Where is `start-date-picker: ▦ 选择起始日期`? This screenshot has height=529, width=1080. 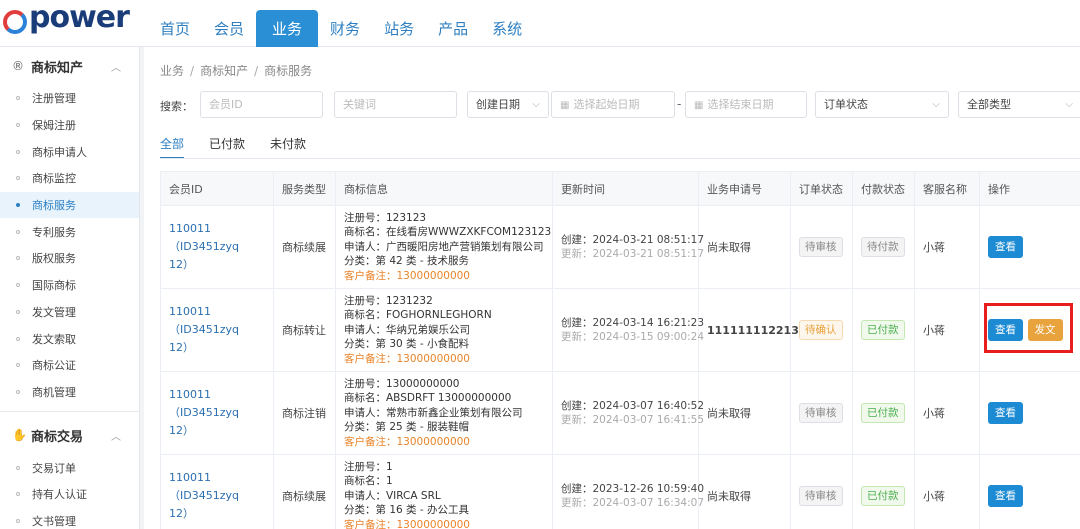
start-date-picker: ▦ 选择起始日期 is located at coordinates (613, 104).